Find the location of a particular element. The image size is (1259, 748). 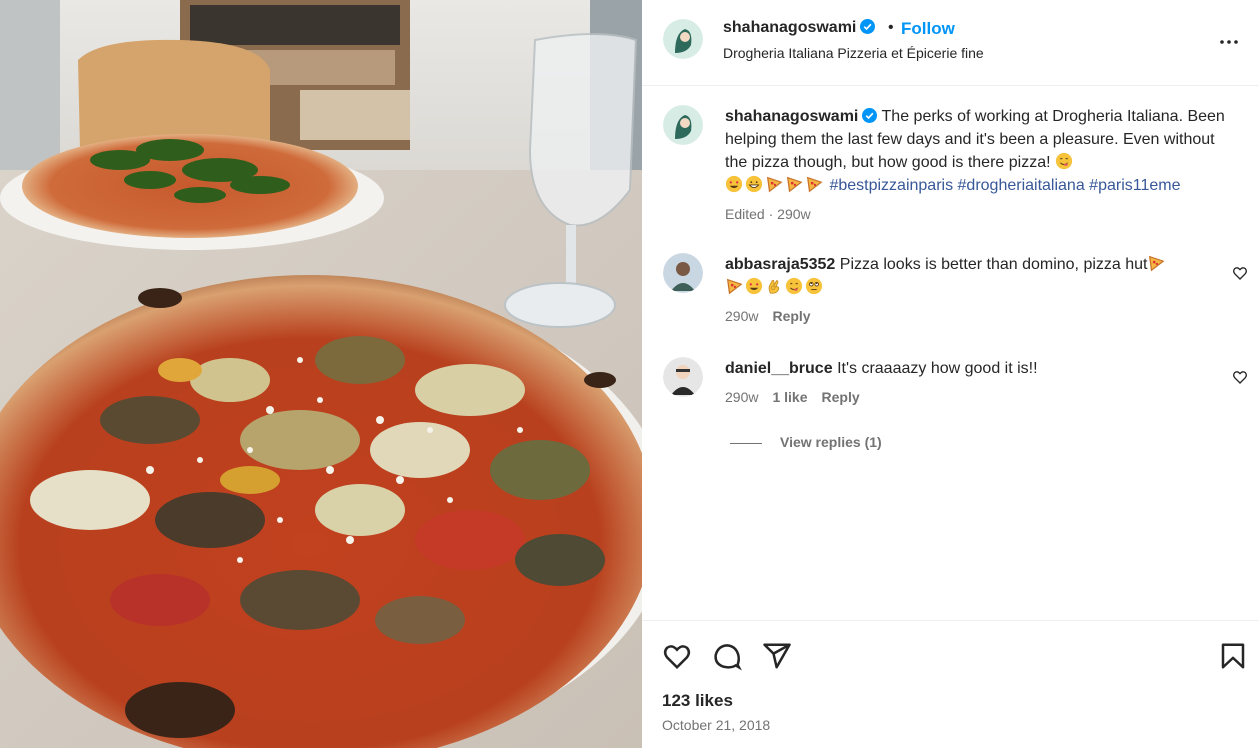

caption-avatar is located at coordinates (683, 125).